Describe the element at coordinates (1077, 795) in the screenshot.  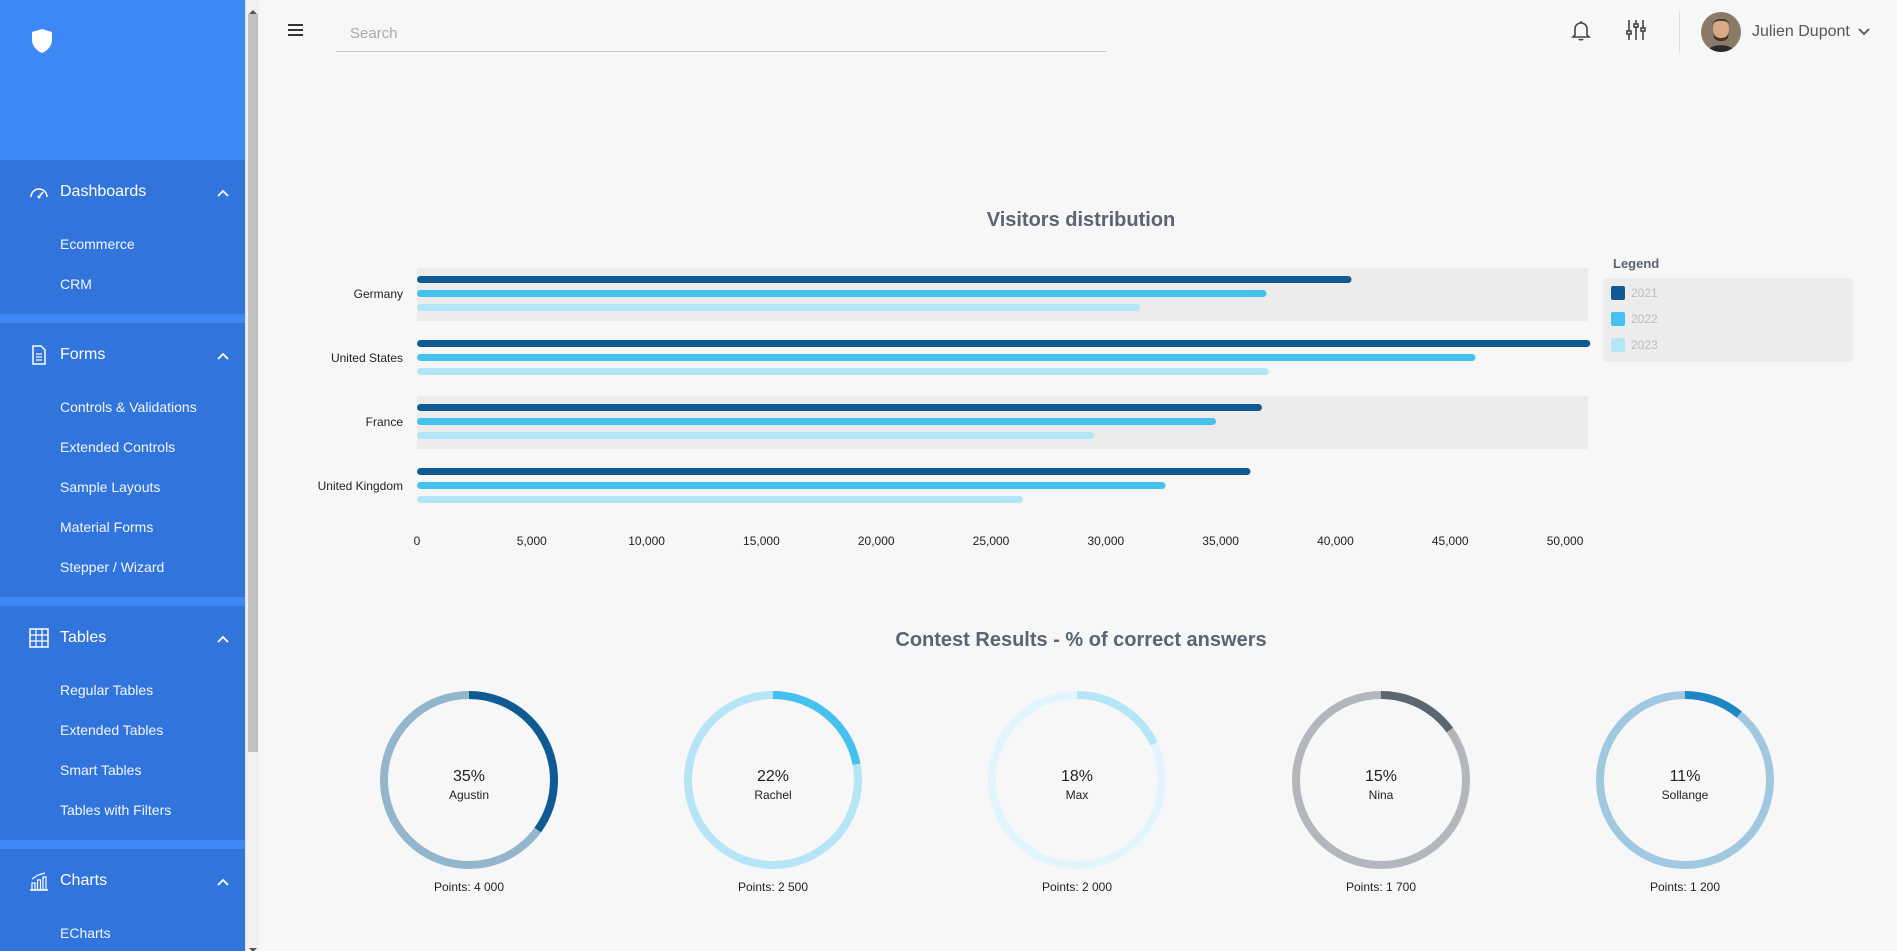
I see `donut-name-label: Max` at that location.